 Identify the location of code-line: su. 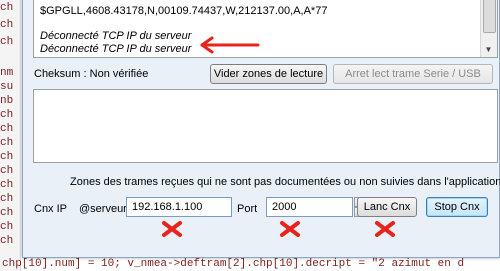
(7, 87).